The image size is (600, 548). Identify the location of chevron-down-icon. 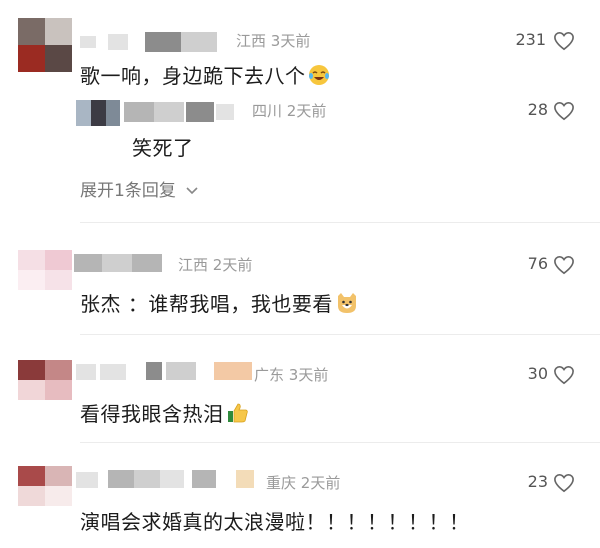
(192, 191).